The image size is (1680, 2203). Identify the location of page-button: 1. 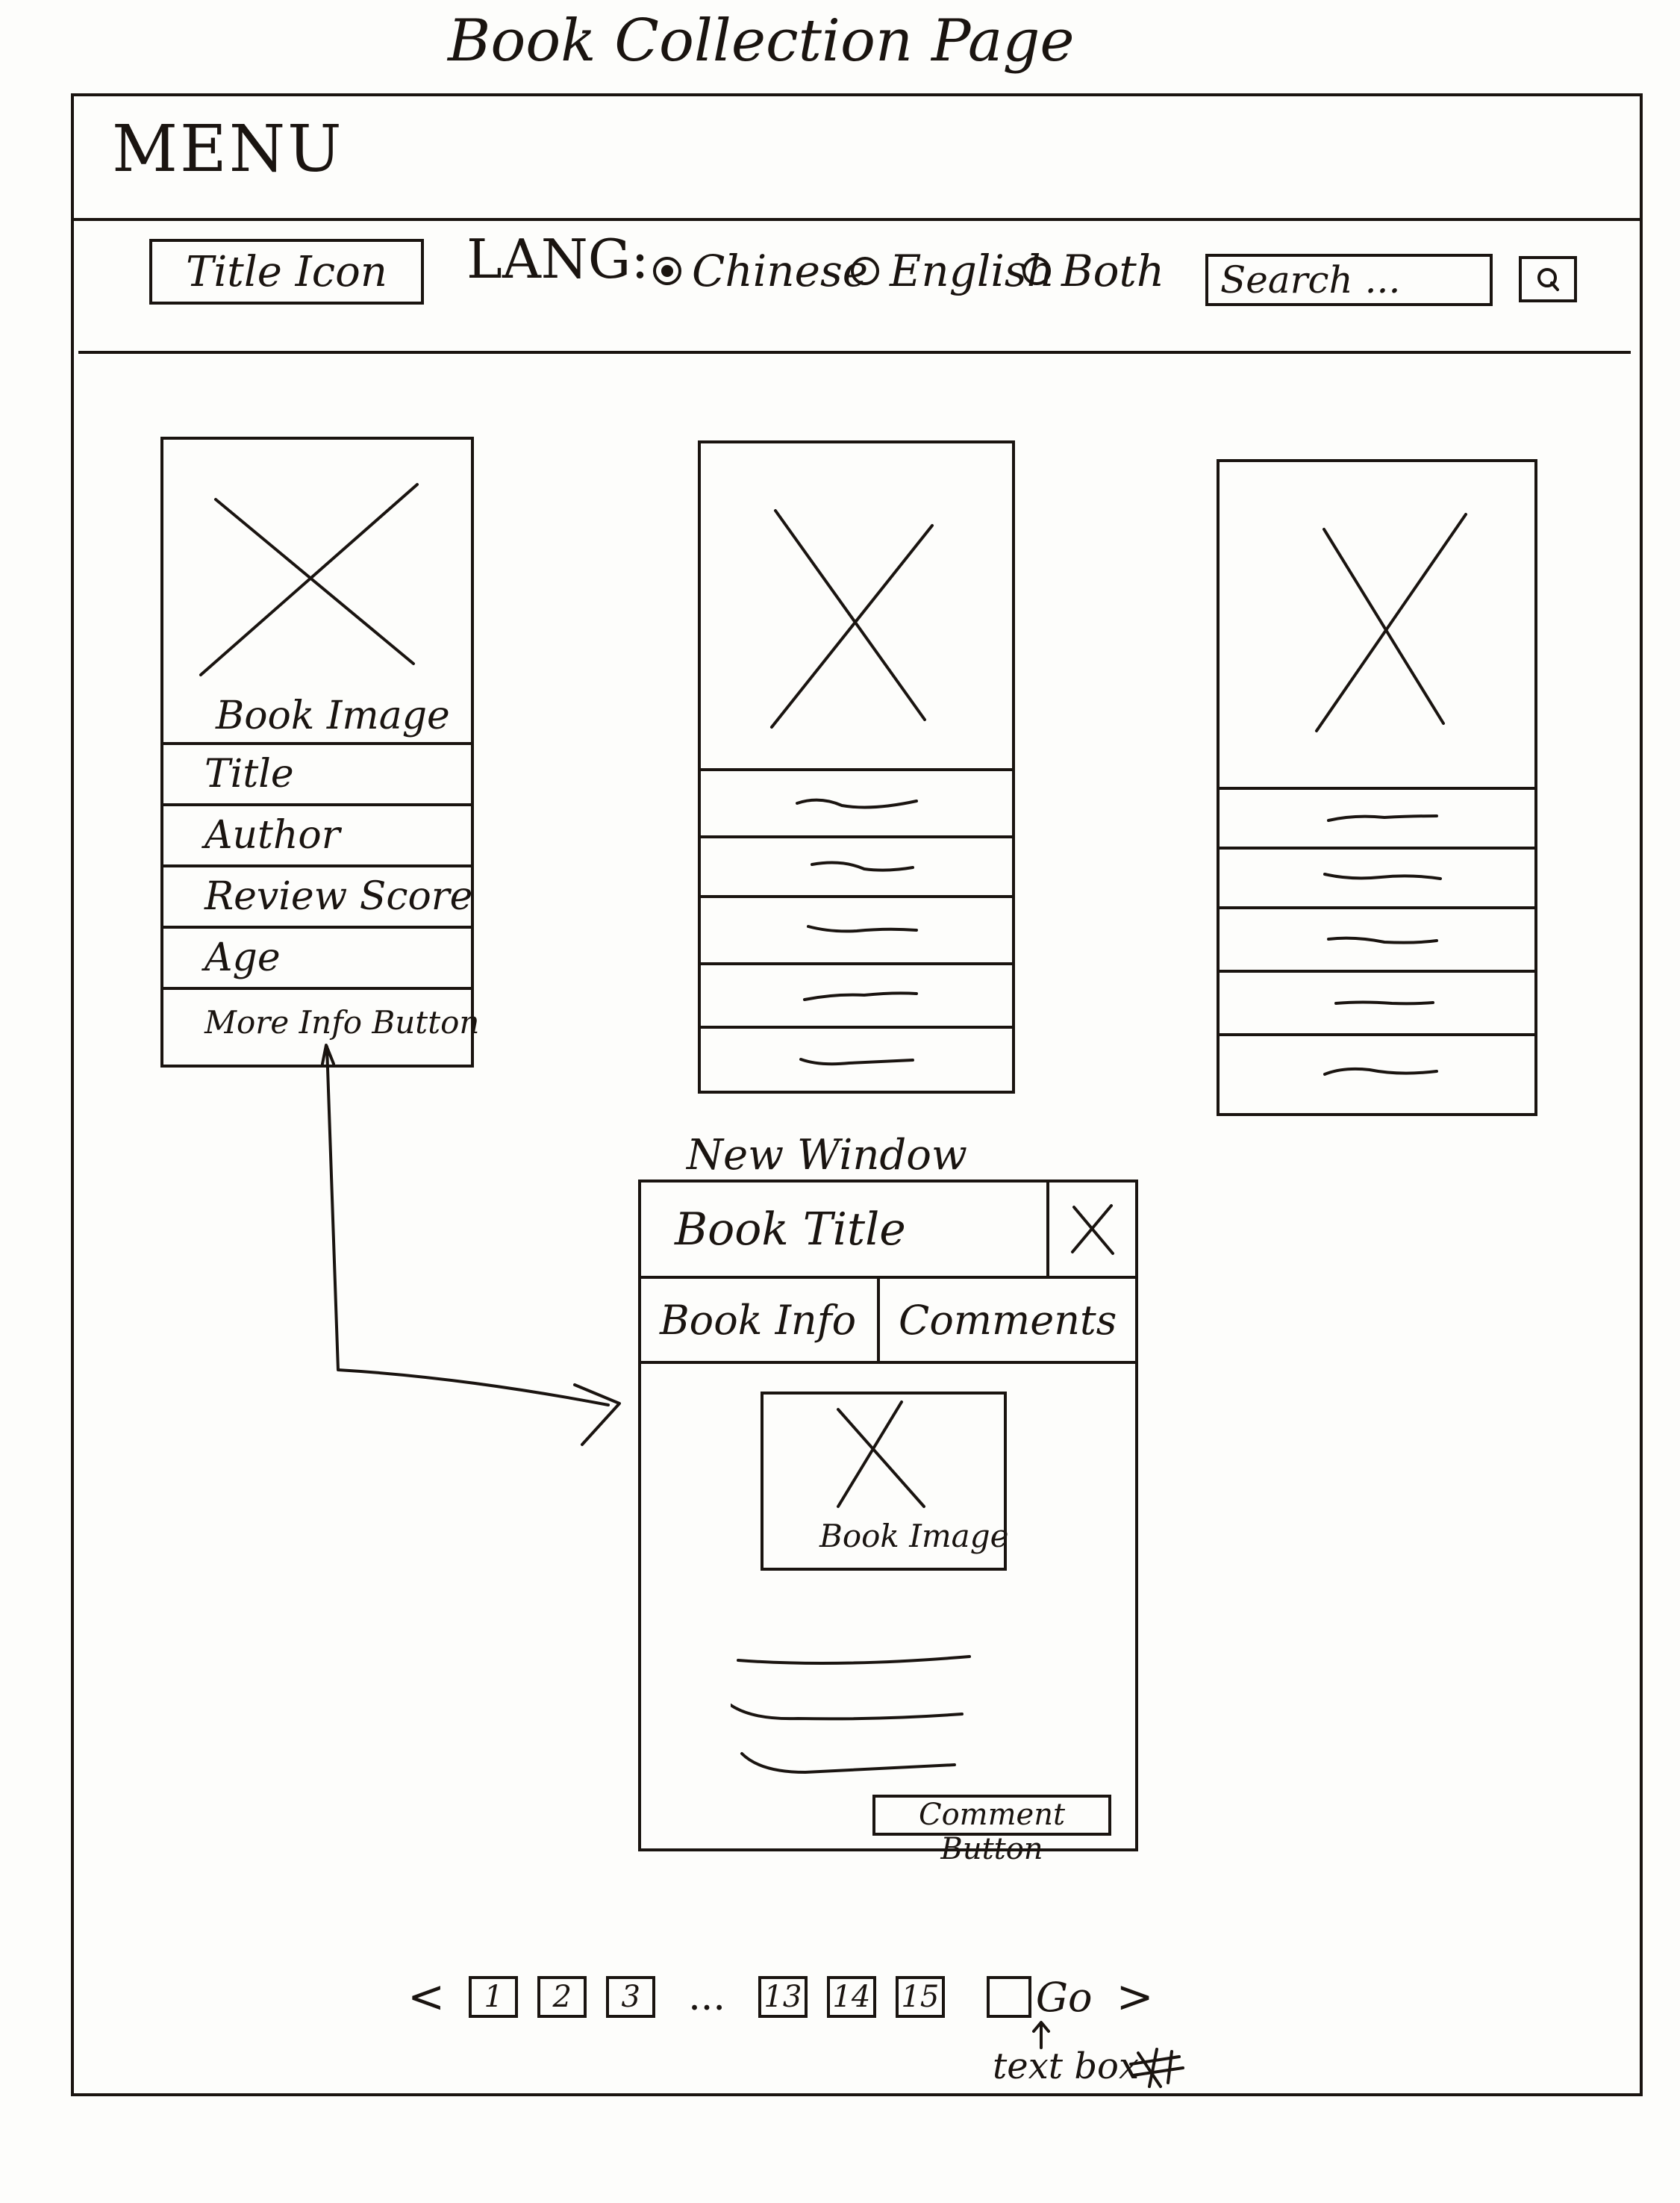
(494, 1997).